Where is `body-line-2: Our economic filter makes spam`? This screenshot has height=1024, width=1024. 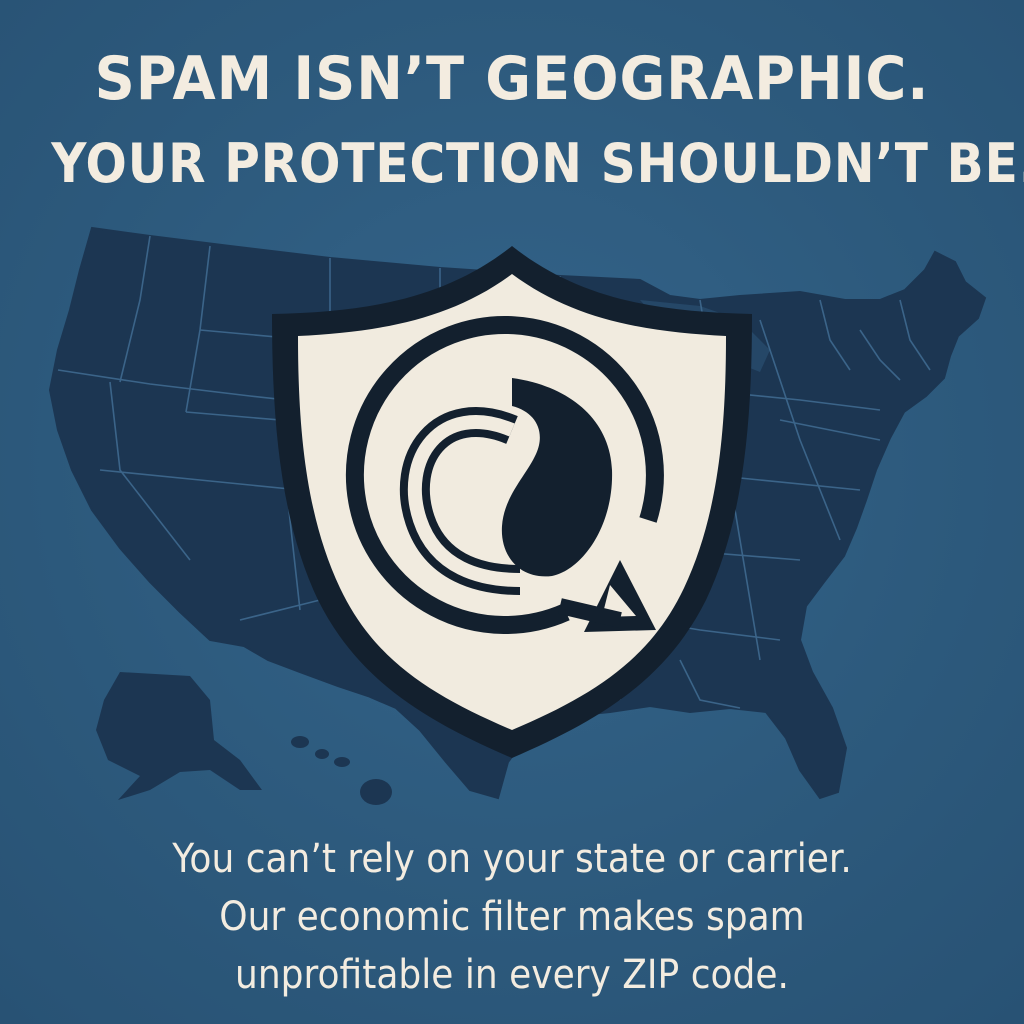
body-line-2: Our economic filter makes spam is located at coordinates (512, 917).